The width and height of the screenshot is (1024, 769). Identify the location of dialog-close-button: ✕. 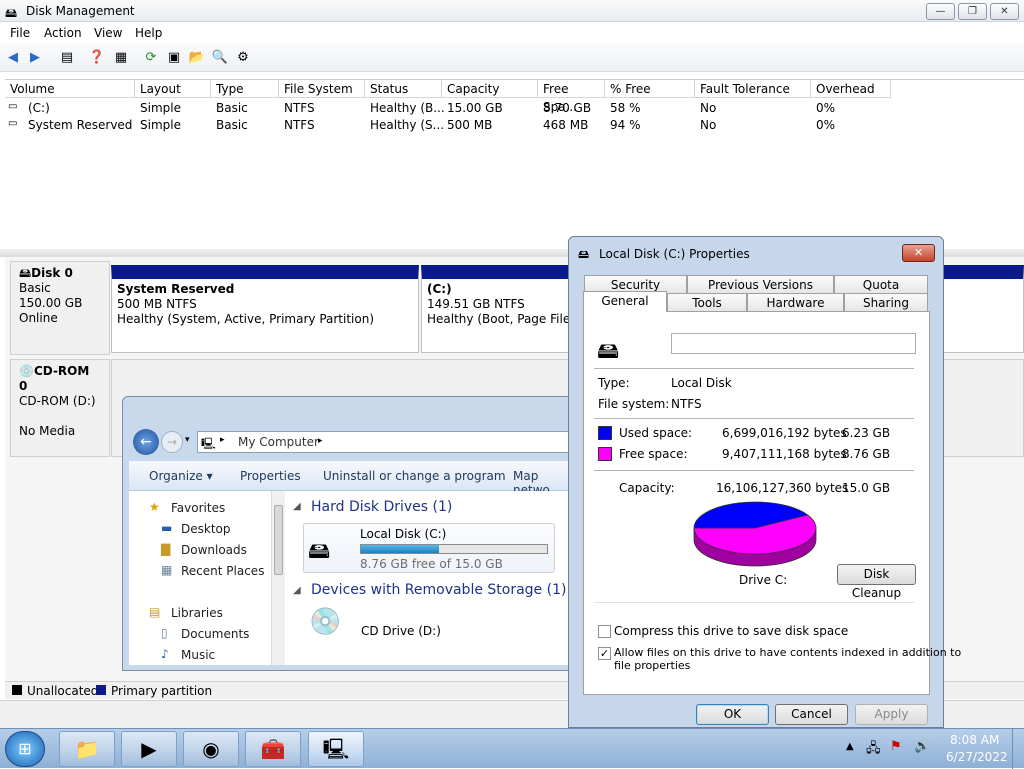
(918, 253).